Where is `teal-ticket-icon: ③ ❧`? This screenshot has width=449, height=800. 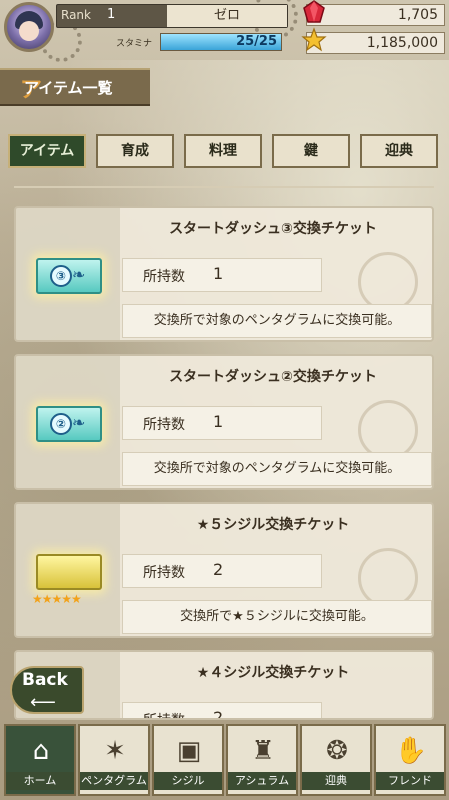
teal-ticket-icon: ③ ❧ is located at coordinates (69, 276).